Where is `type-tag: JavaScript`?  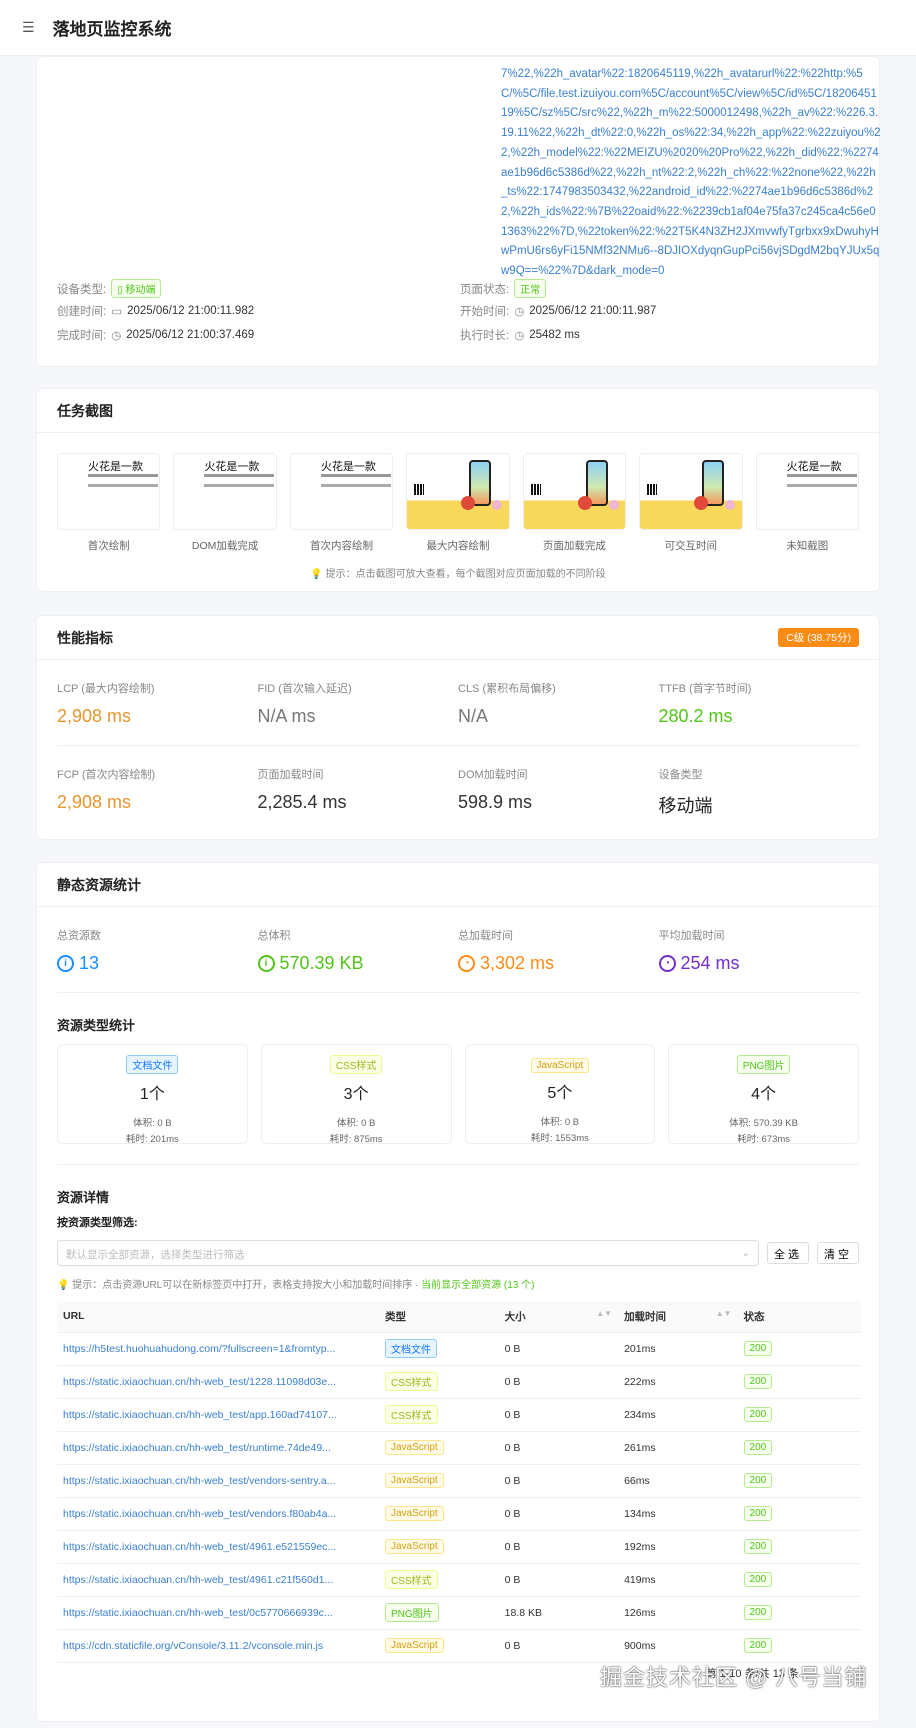
type-tag: JavaScript is located at coordinates (560, 1065).